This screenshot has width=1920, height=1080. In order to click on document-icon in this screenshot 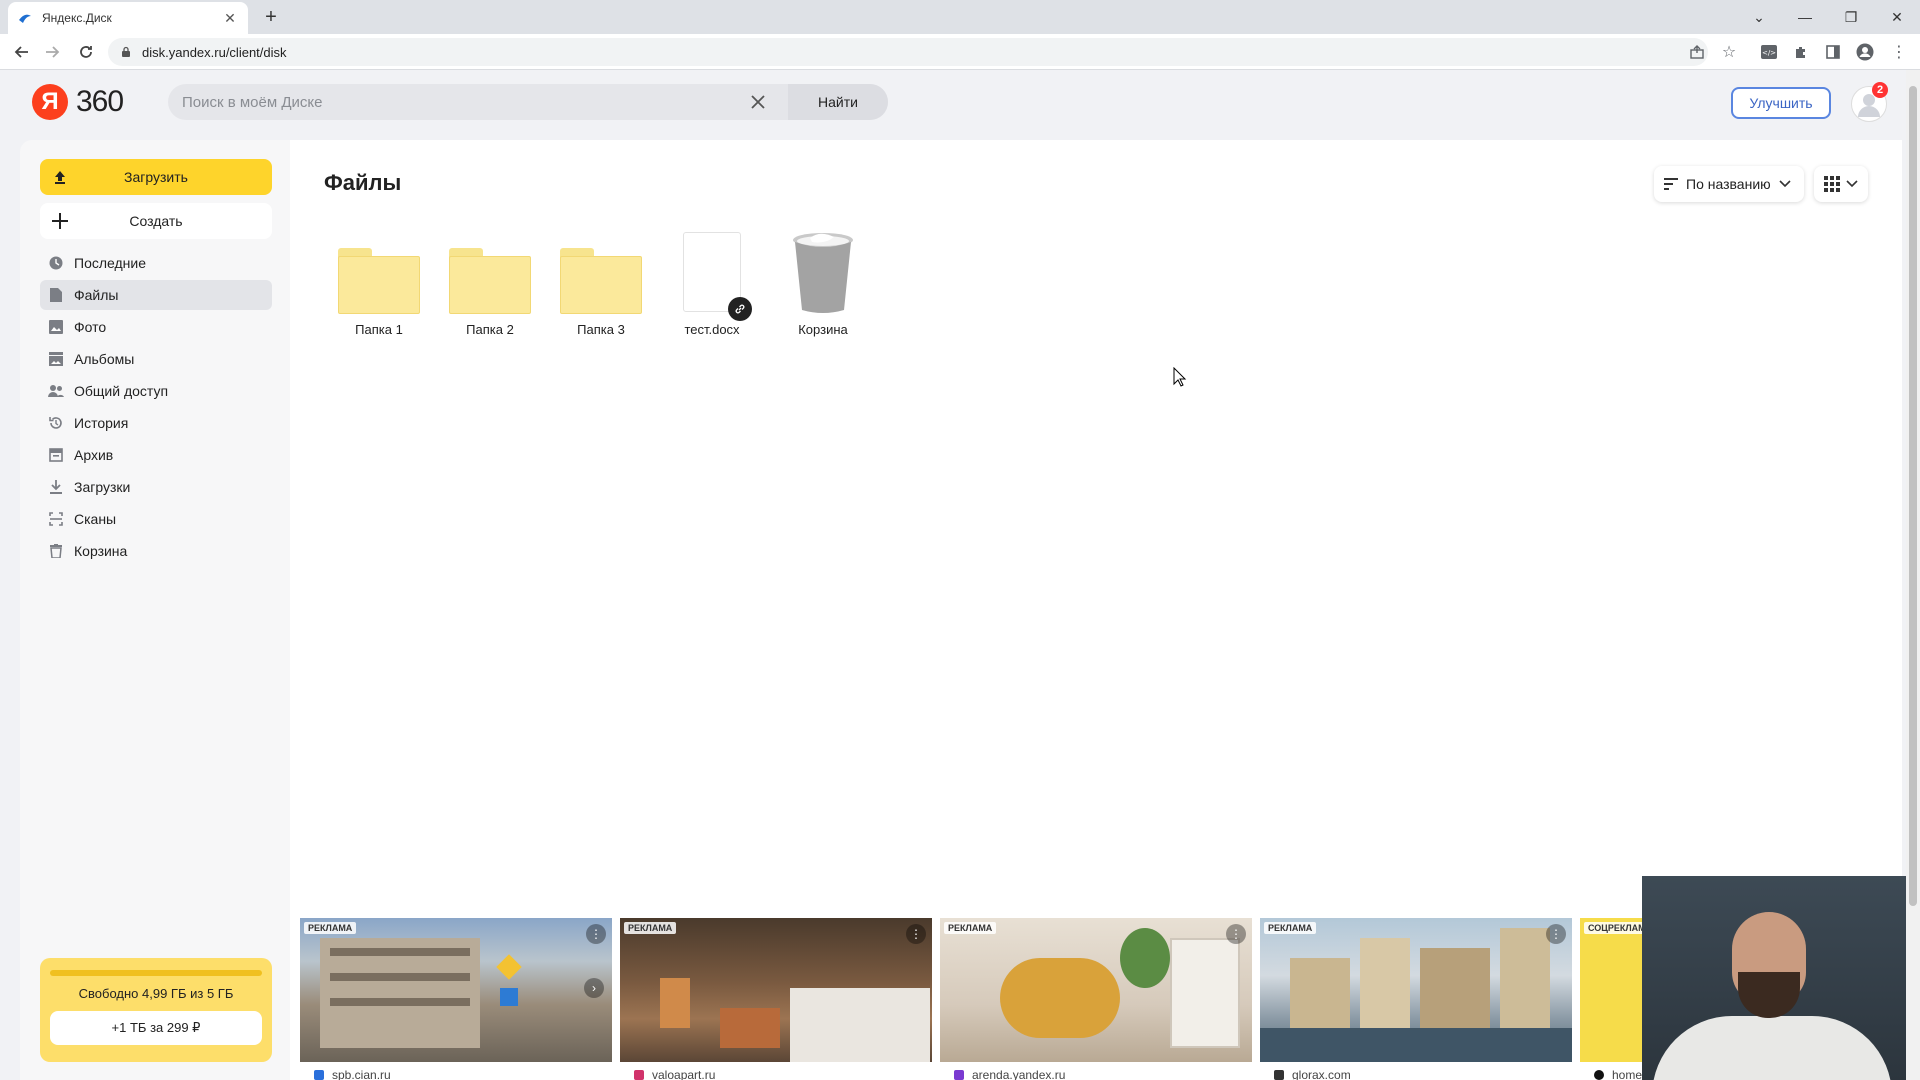, I will do `click(712, 271)`.